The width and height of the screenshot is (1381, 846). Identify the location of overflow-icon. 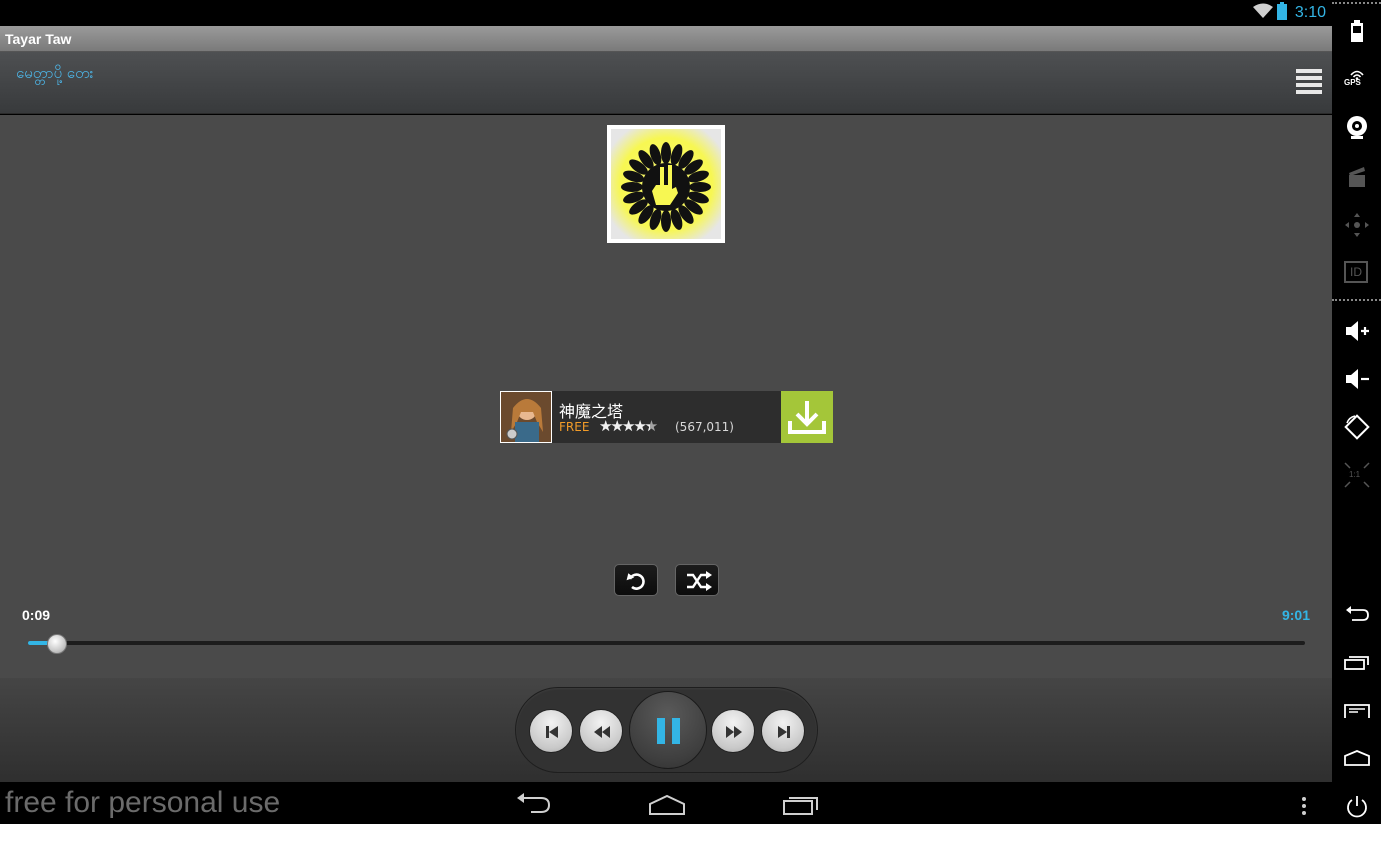
(1304, 806).